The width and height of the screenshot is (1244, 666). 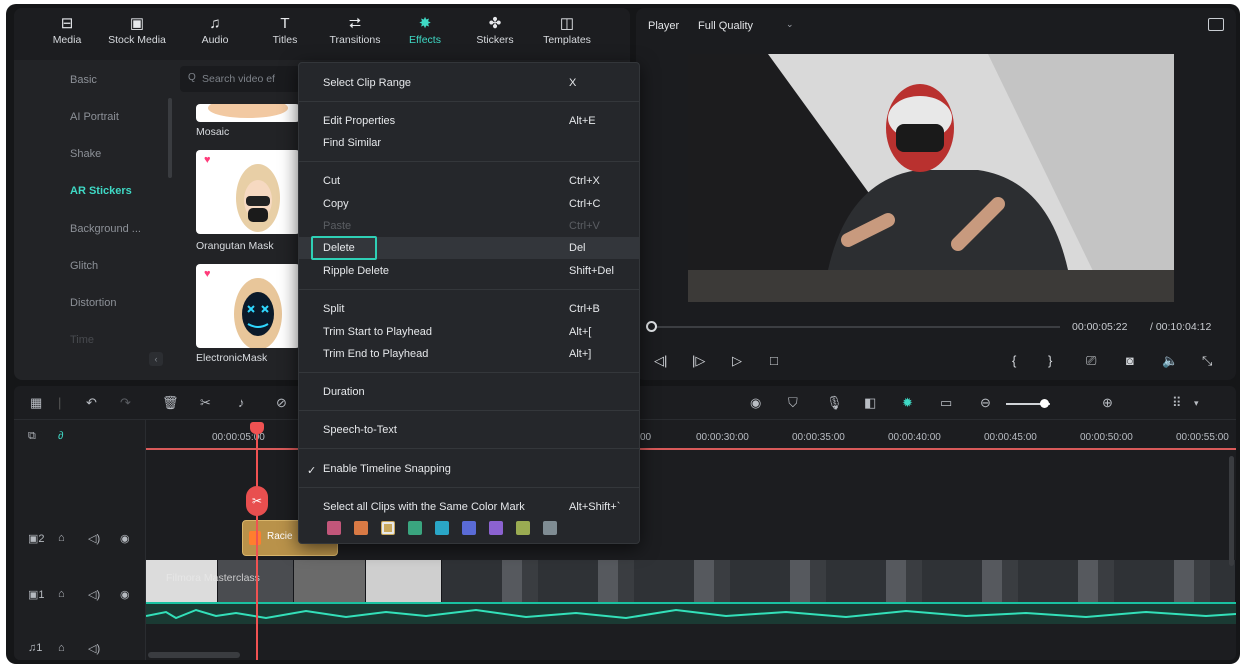 I want to click on collapse-sidebar-button: ‹, so click(x=156, y=359).